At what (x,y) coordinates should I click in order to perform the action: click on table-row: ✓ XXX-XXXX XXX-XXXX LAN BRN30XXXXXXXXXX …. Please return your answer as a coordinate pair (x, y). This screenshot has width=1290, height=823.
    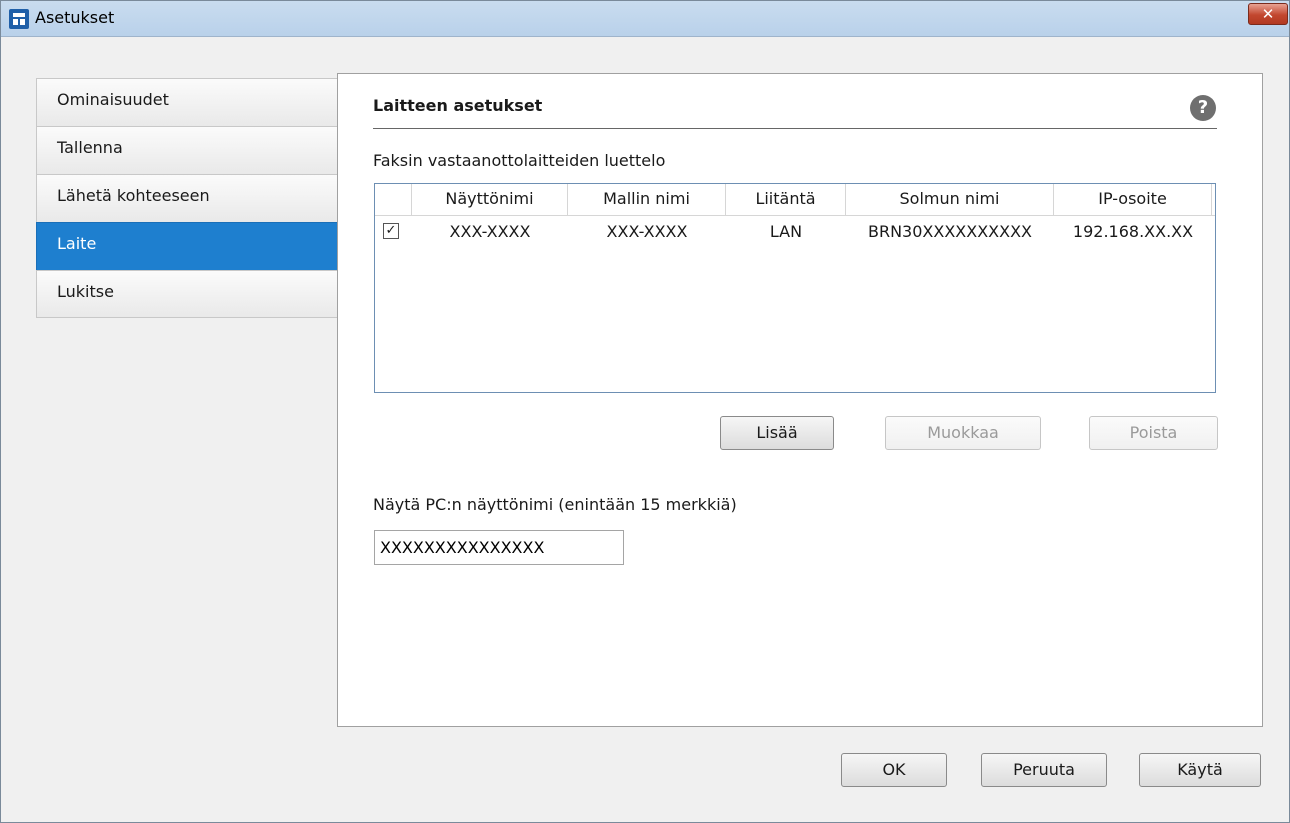
    Looking at the image, I should click on (795, 232).